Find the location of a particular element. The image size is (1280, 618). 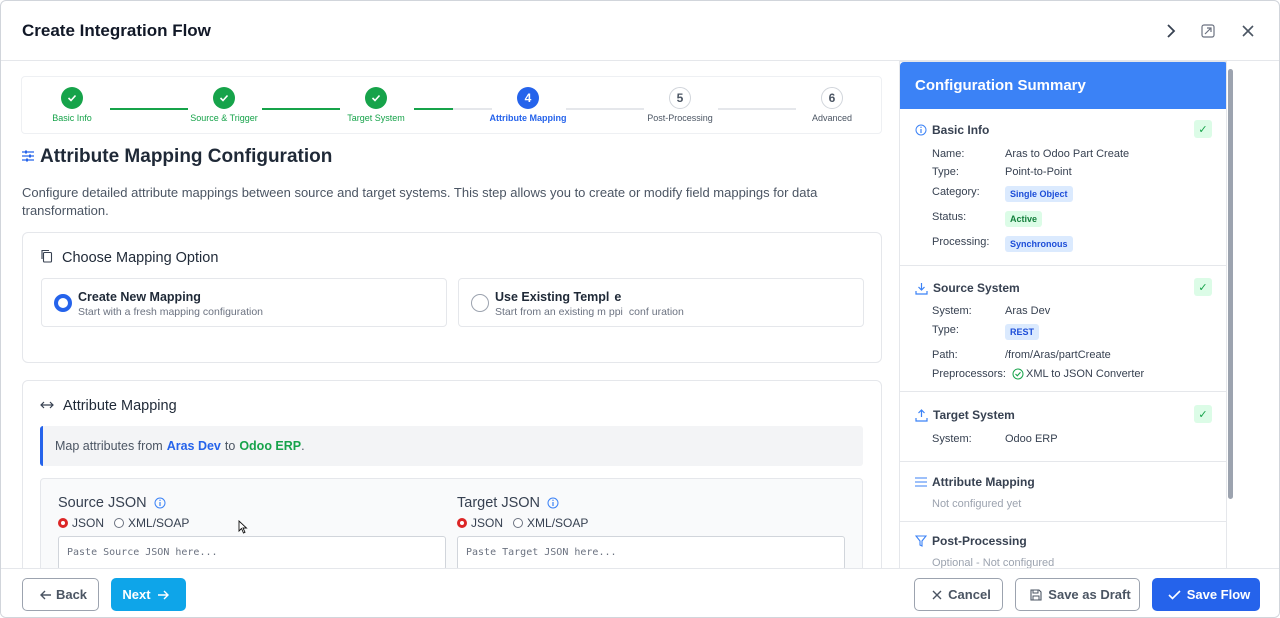

section-title: Attribute Mapping Configuration is located at coordinates (186, 156).